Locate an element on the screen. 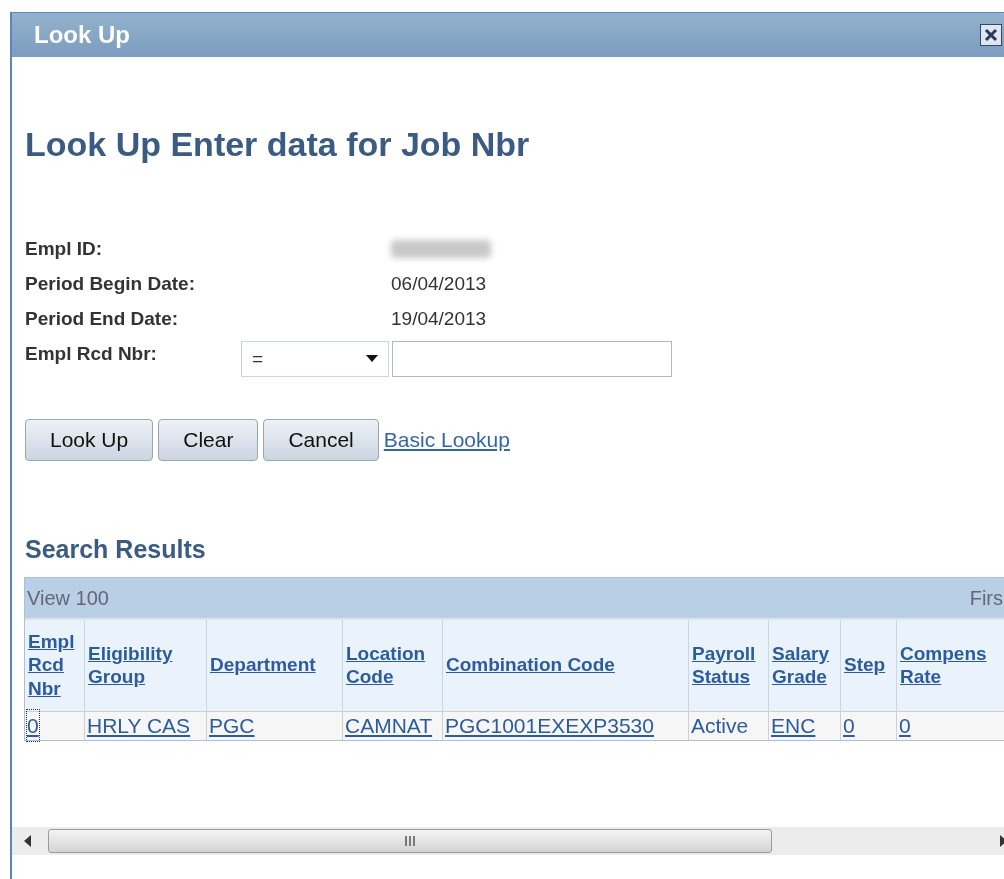 The width and height of the screenshot is (1004, 879). table-cell: PGC1001EXEXP3530 is located at coordinates (549, 725).